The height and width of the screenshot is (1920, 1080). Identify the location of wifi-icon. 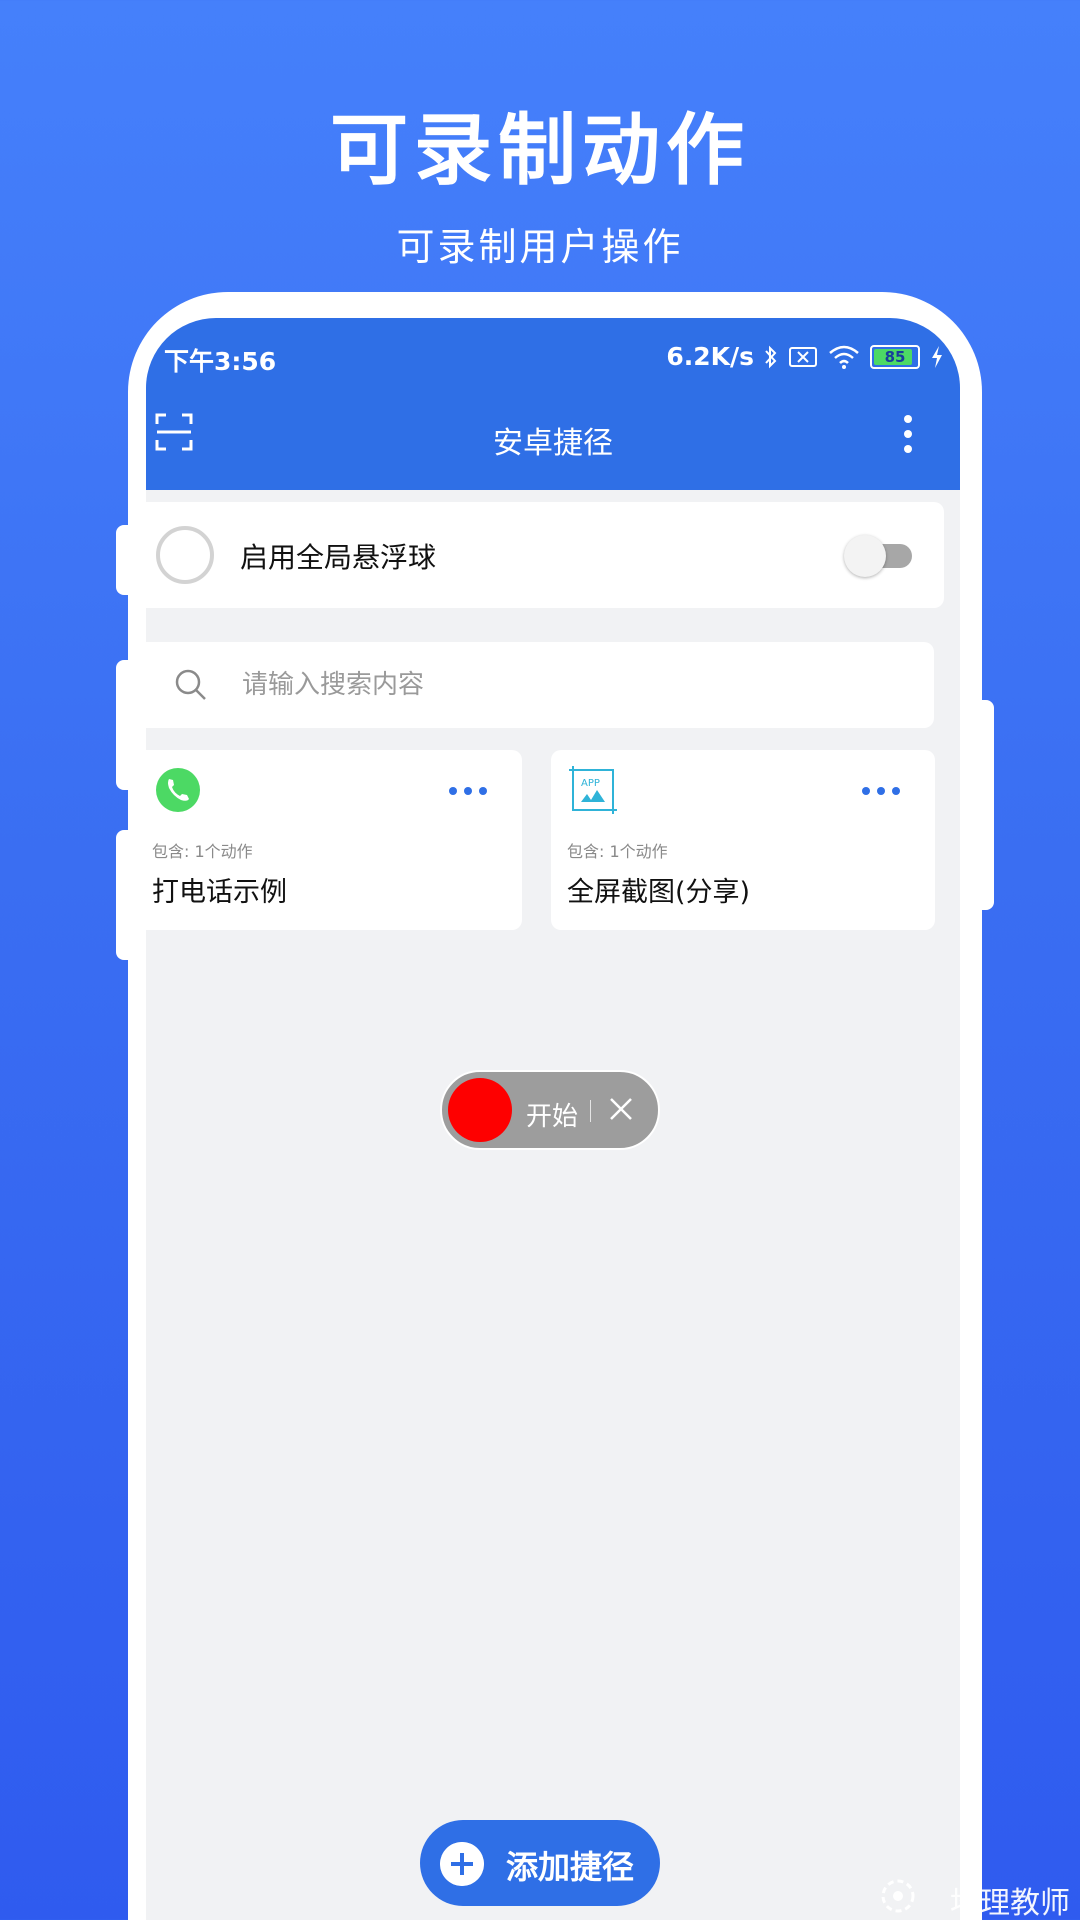
(844, 357).